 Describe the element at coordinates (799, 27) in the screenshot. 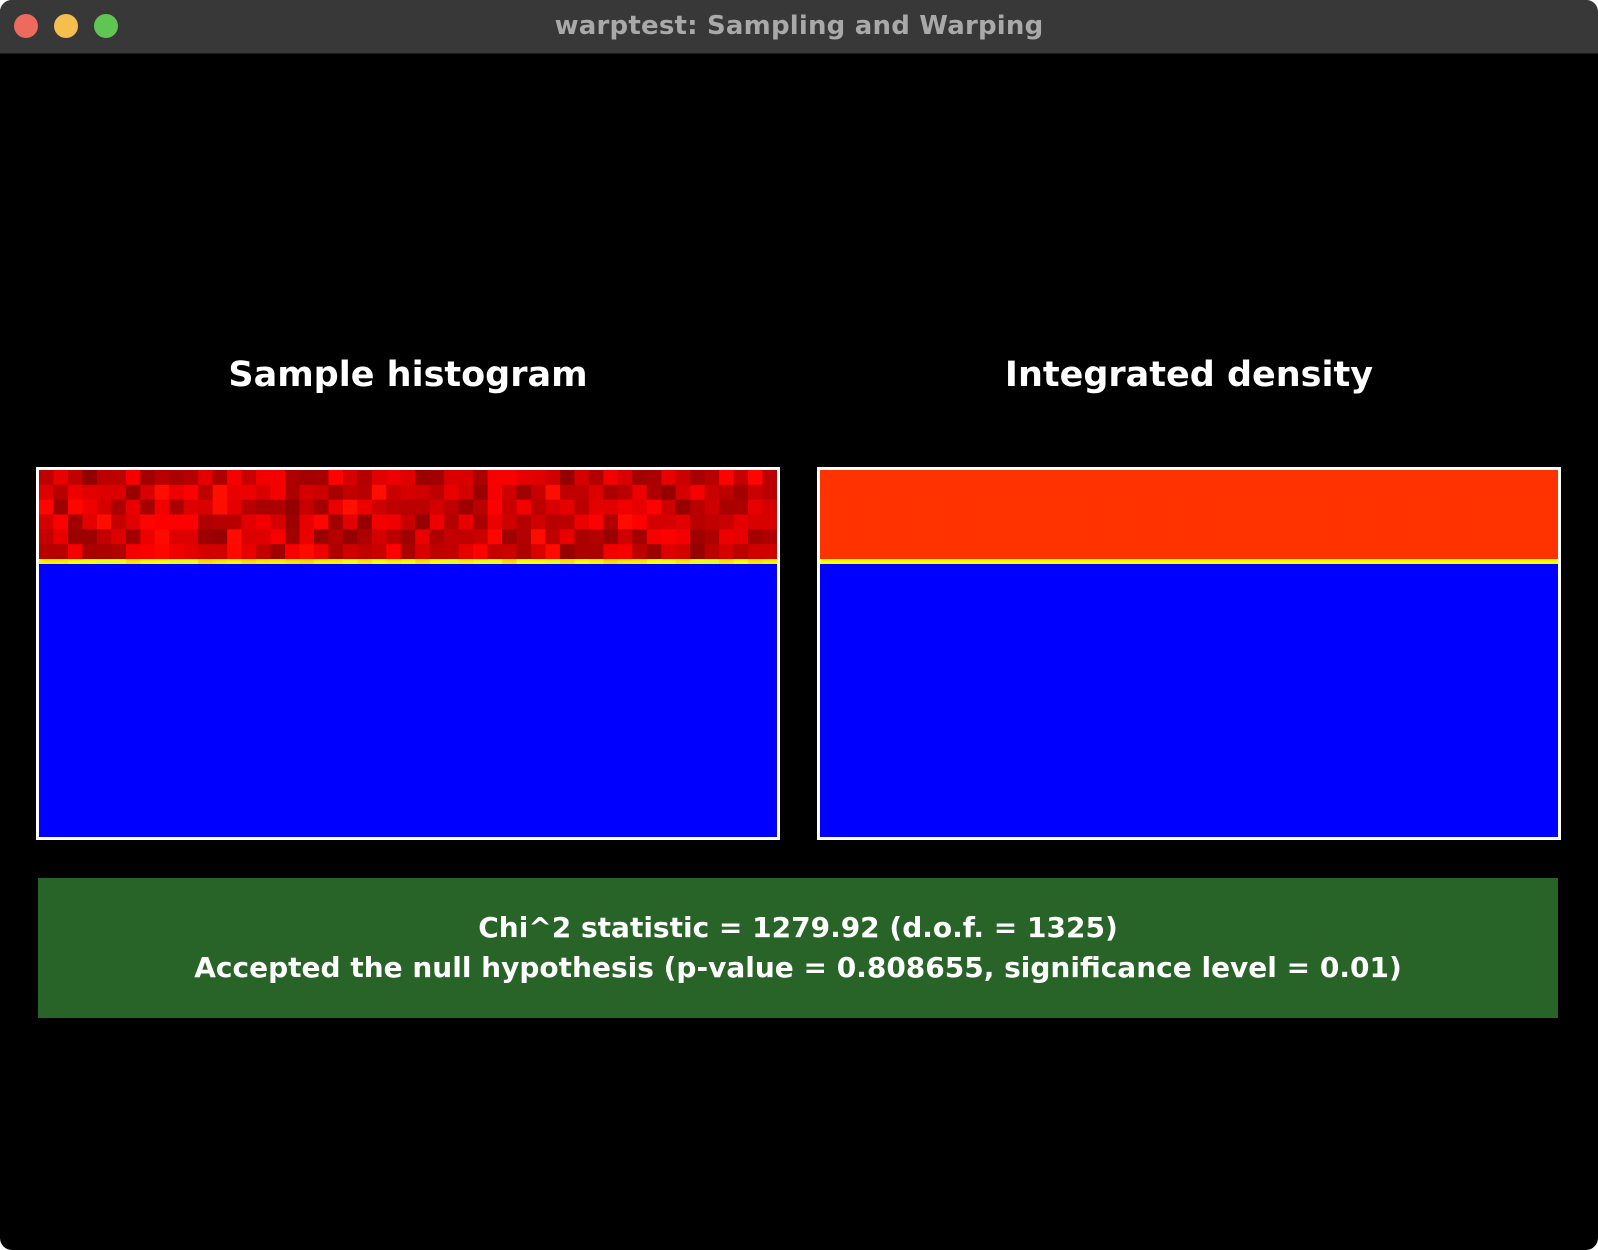

I see `title-bar: warptest: Sampling and Warping` at that location.